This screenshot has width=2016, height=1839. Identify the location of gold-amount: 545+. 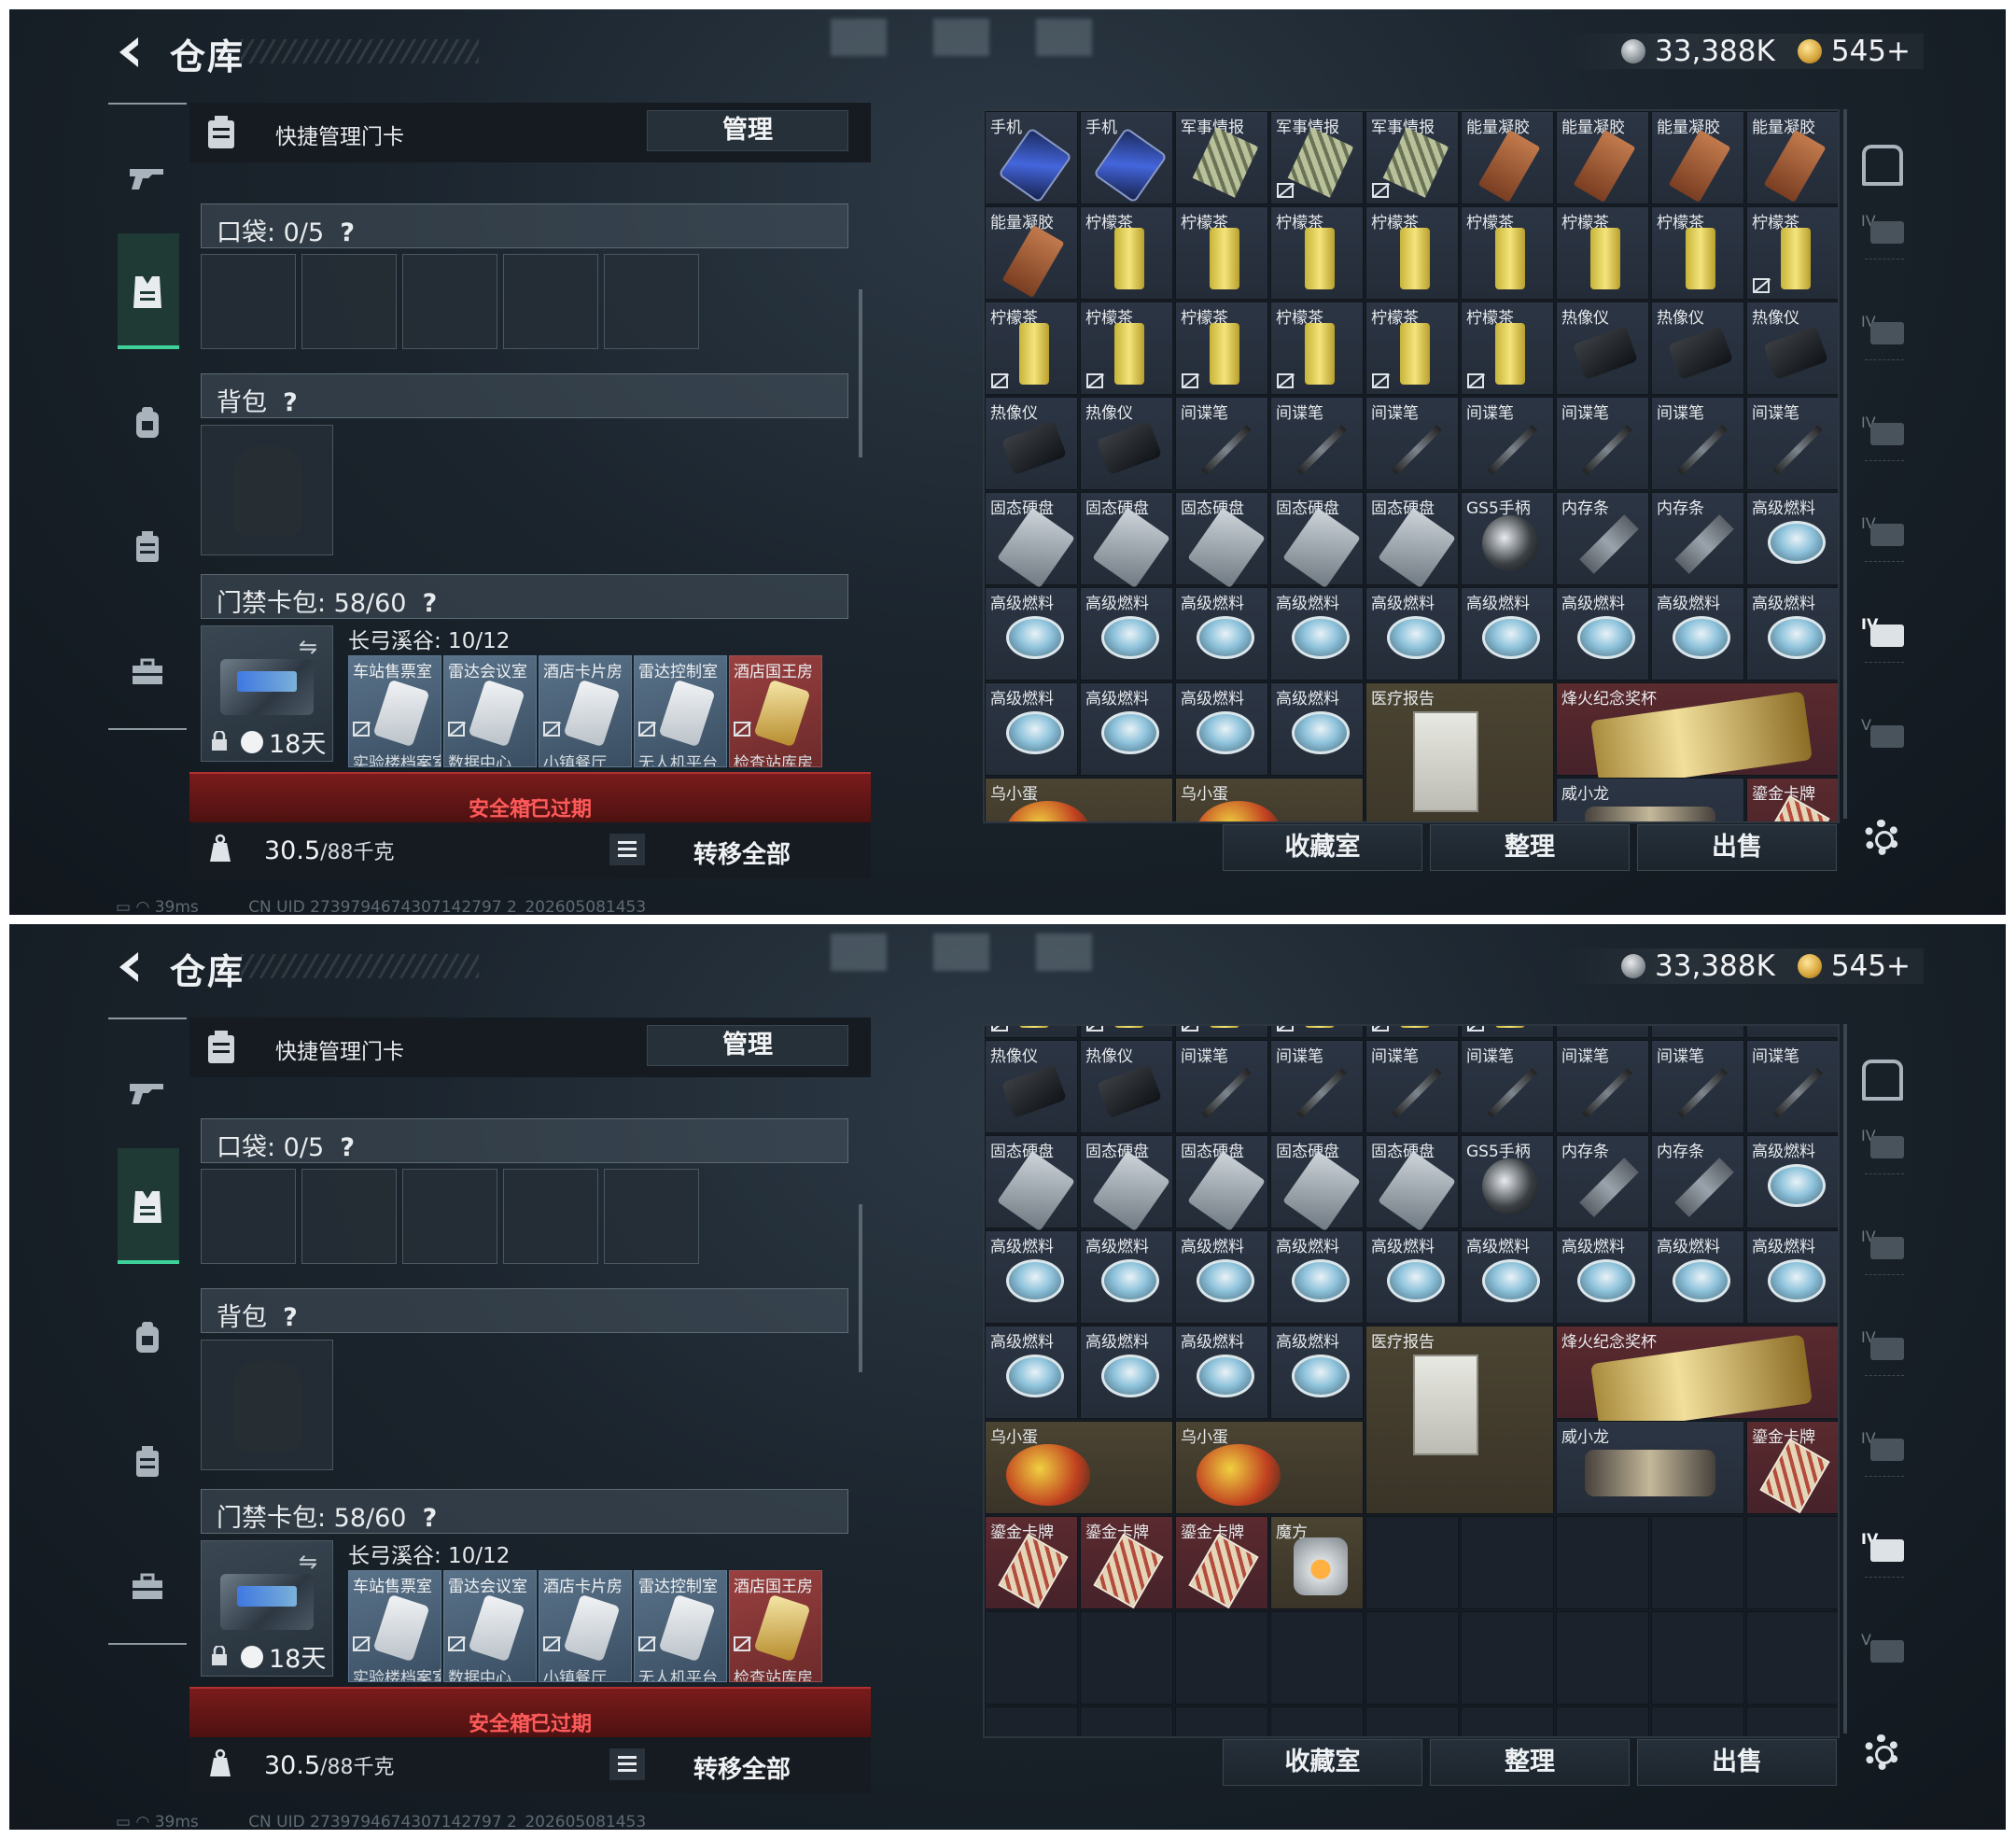
(1871, 51).